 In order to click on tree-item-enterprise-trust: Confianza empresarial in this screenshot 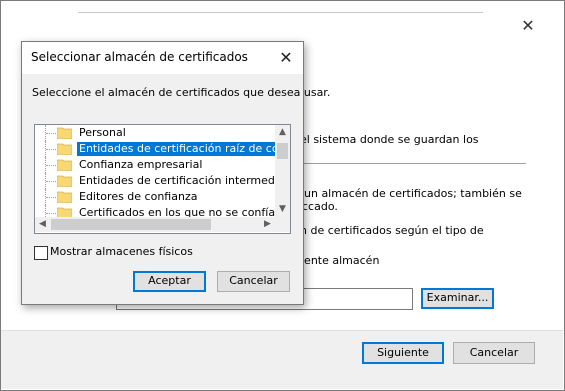, I will do `click(155, 165)`.